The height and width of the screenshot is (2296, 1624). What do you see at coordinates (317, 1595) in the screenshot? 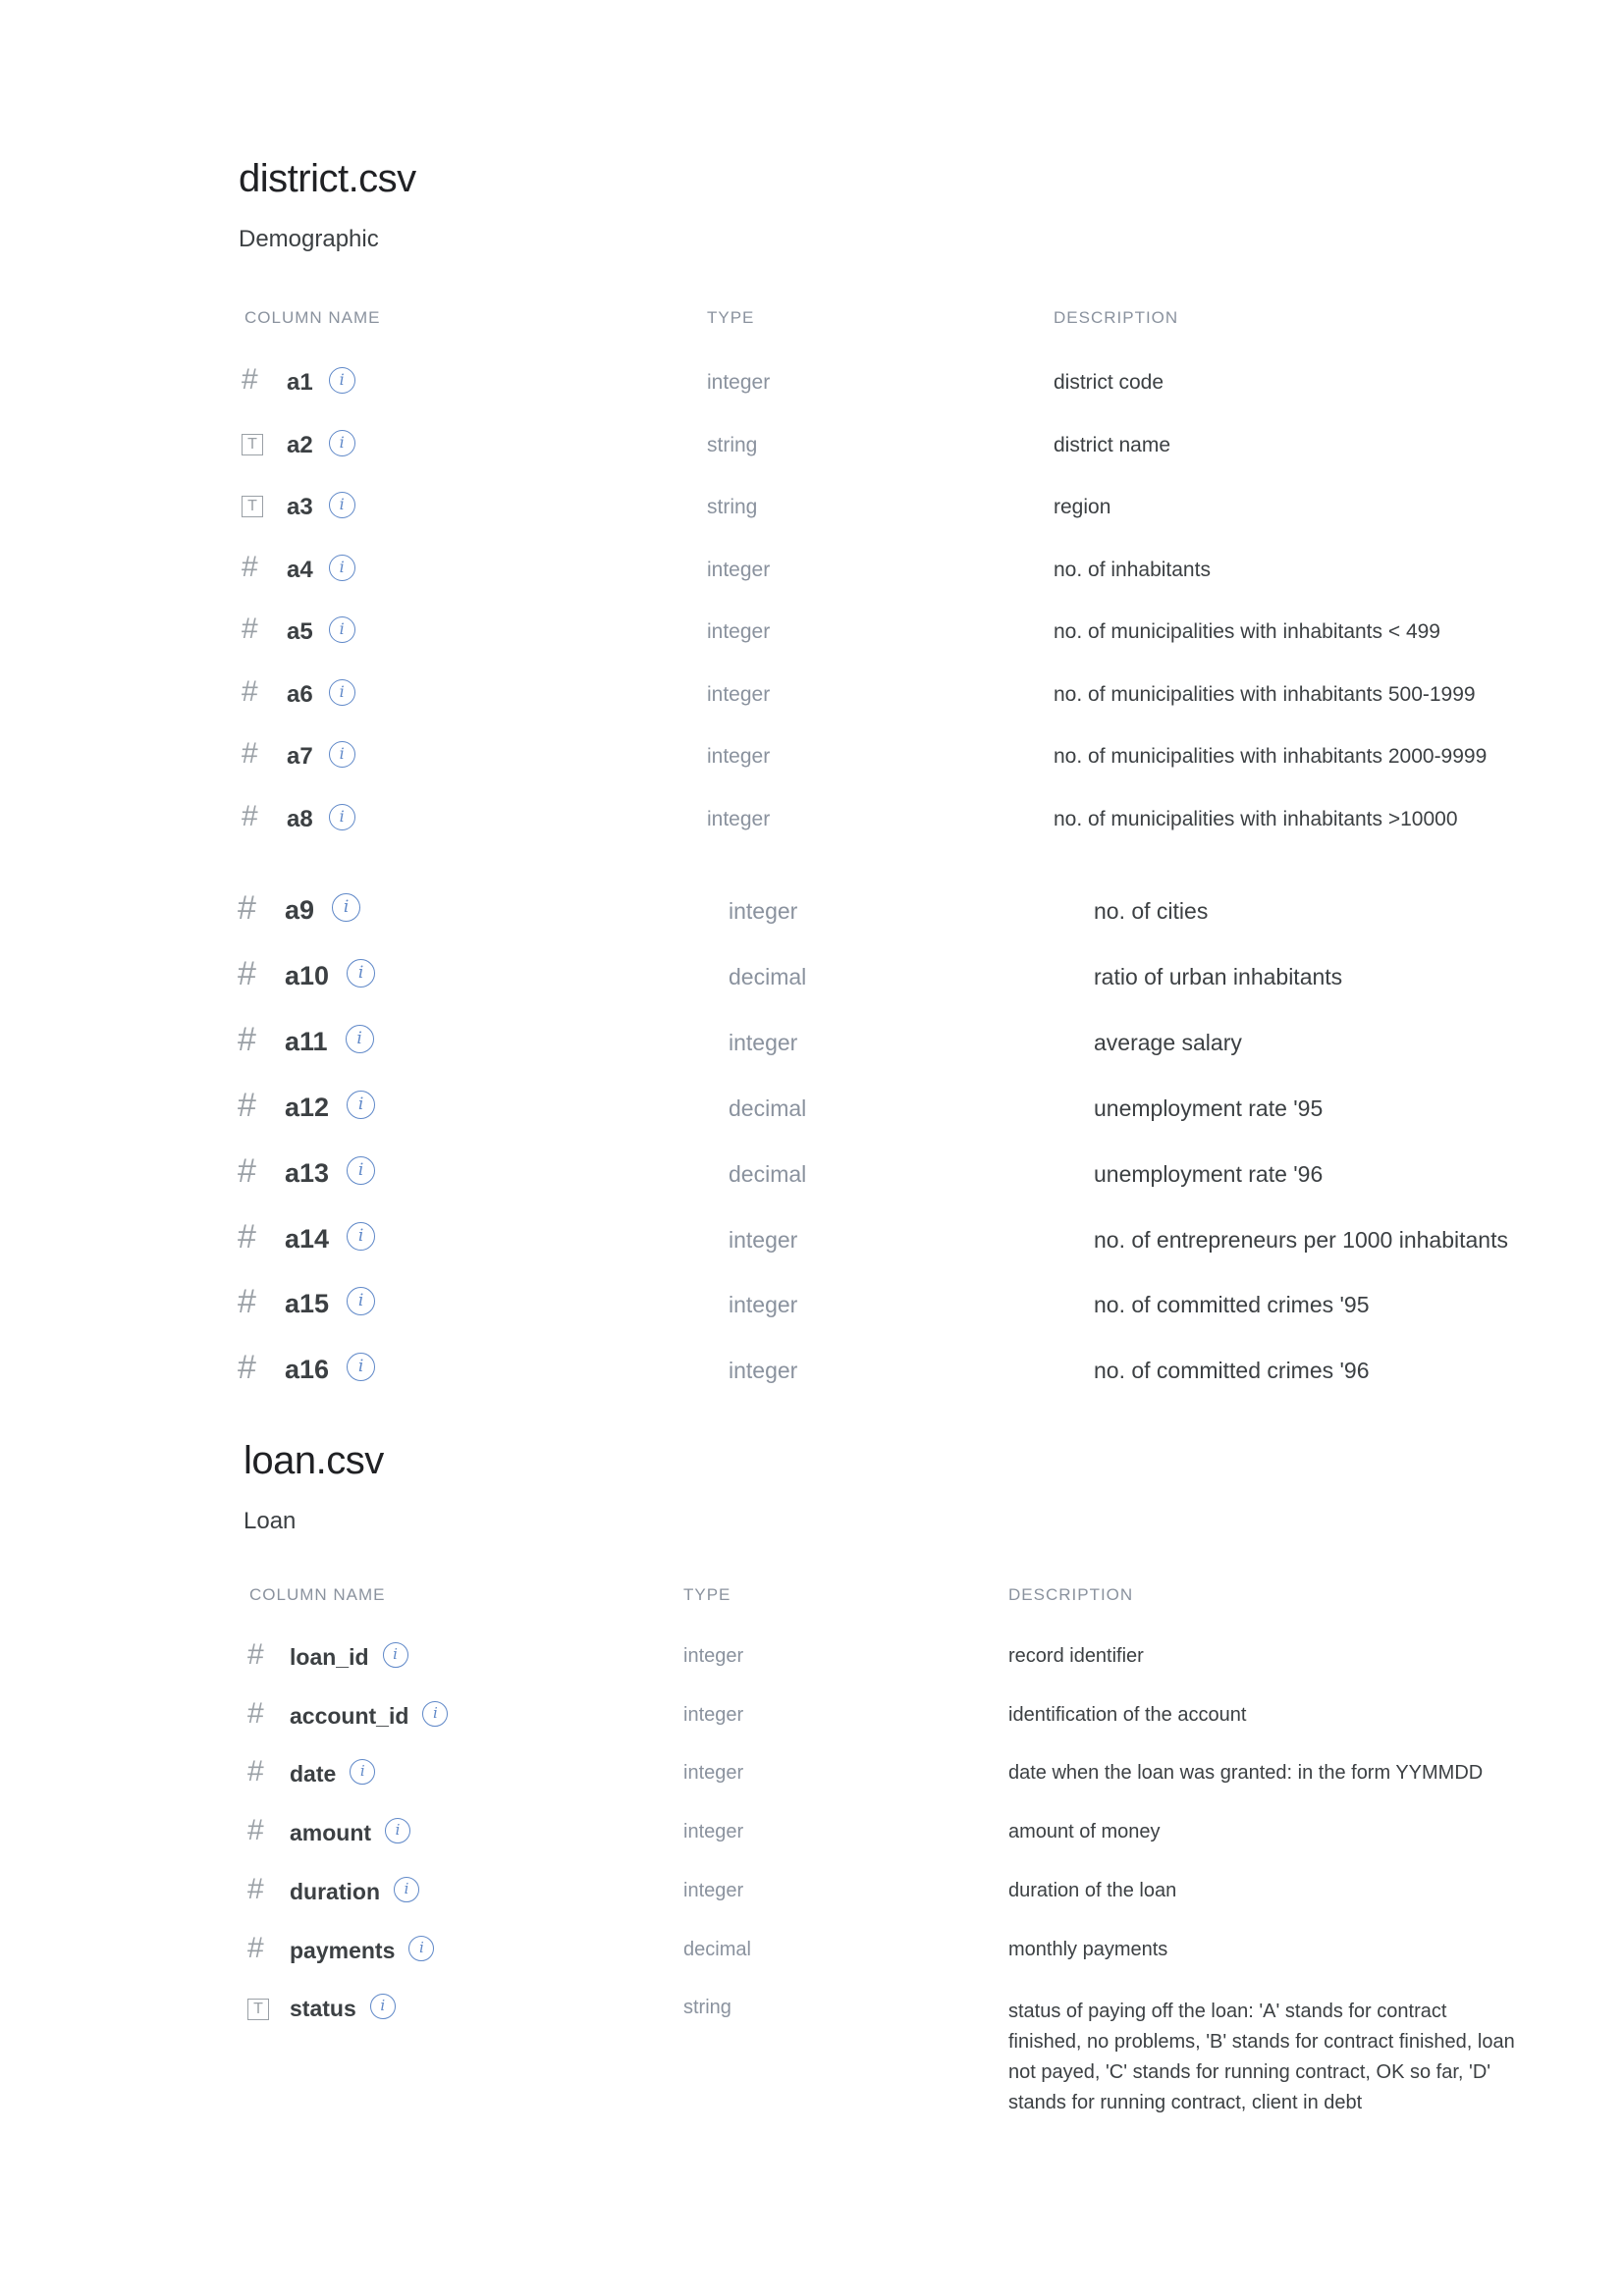
I see `loan-header-column-name: COLUMN NAME` at bounding box center [317, 1595].